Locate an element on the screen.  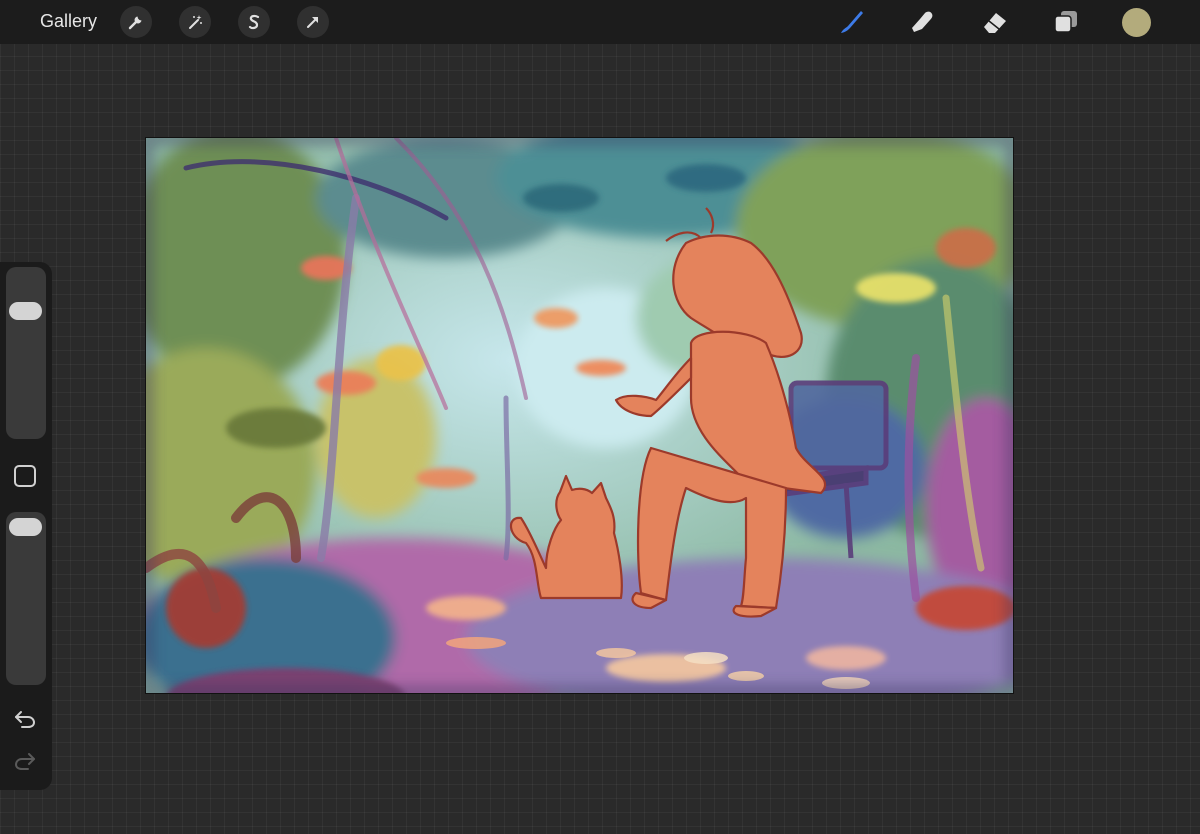
redo-icon is located at coordinates (24, 761).